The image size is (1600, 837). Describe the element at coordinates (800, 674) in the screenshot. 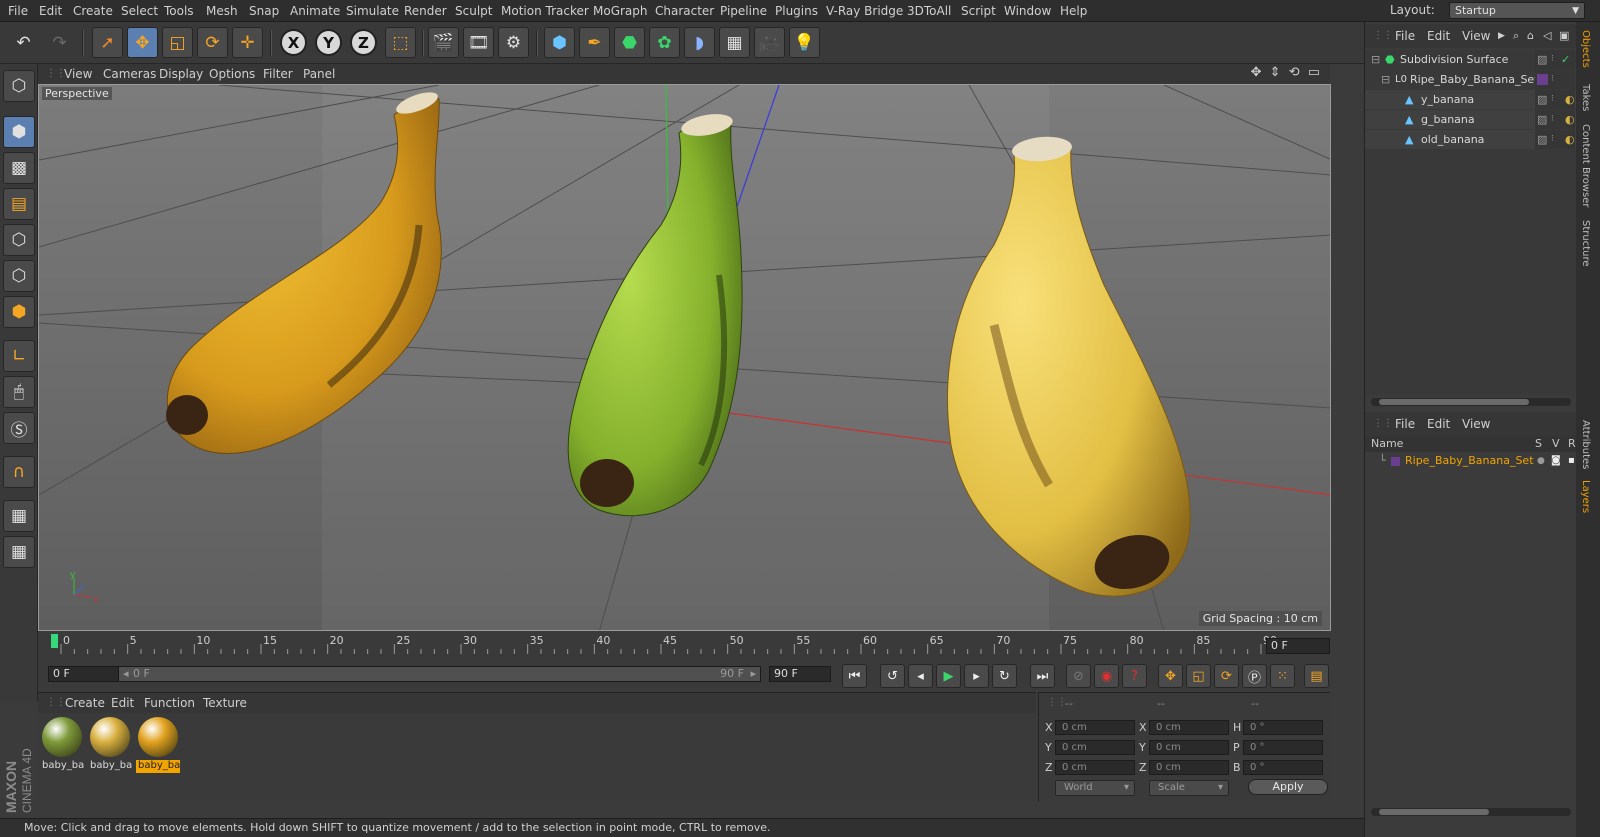

I see `end-frame-input: 90 F` at that location.